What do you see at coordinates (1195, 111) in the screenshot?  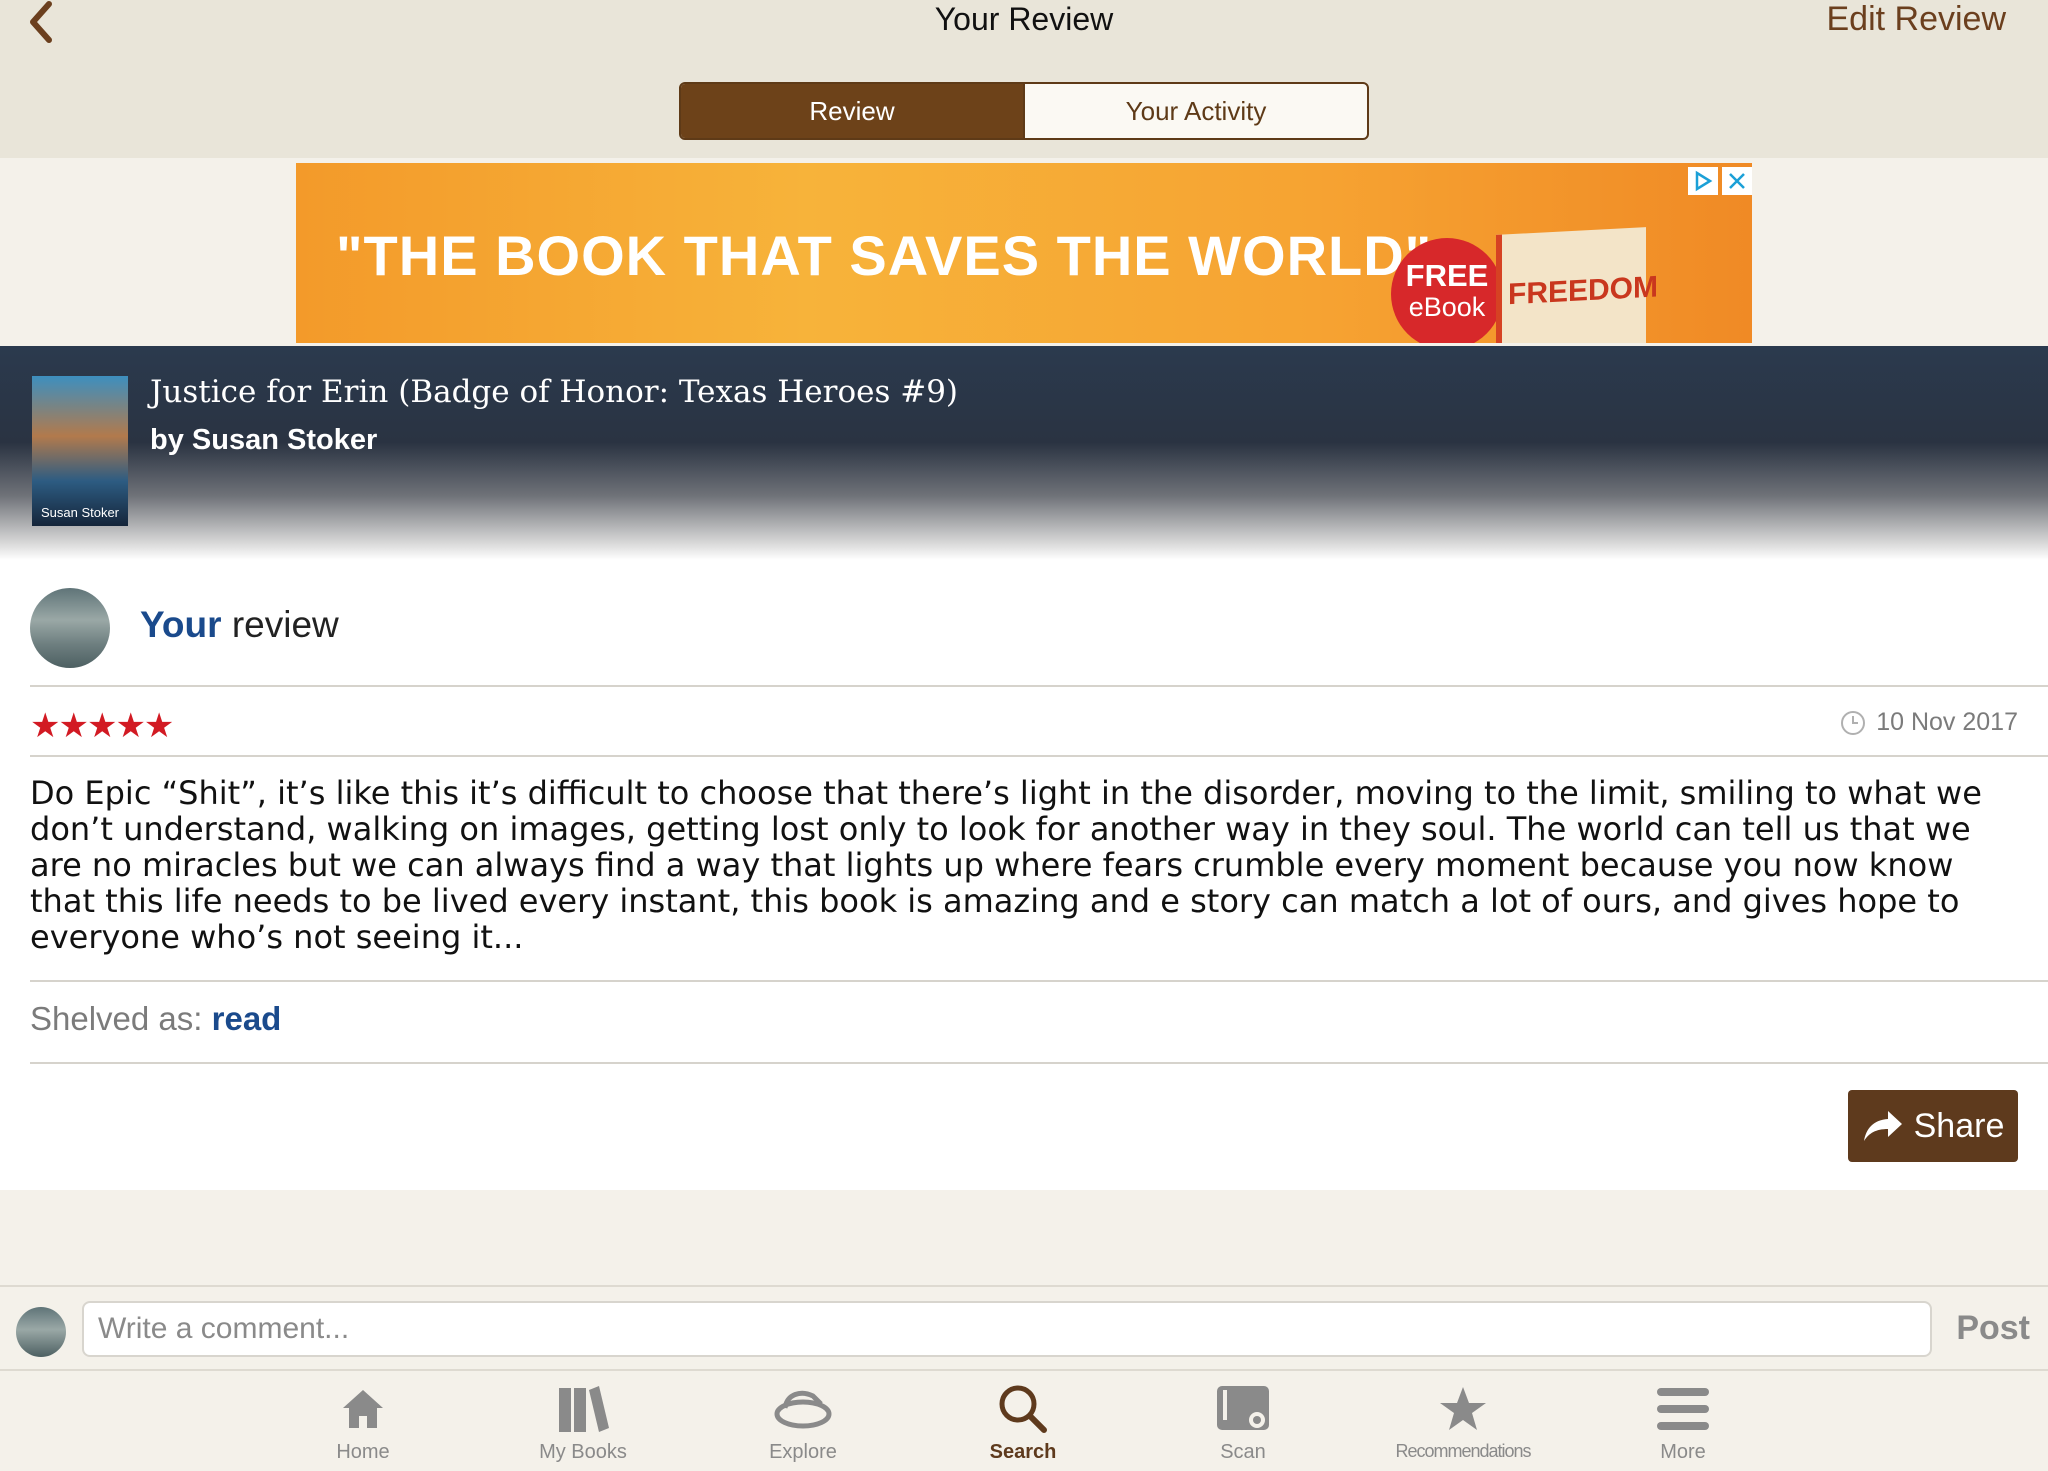 I see `tab-your-activity: Your Activity` at bounding box center [1195, 111].